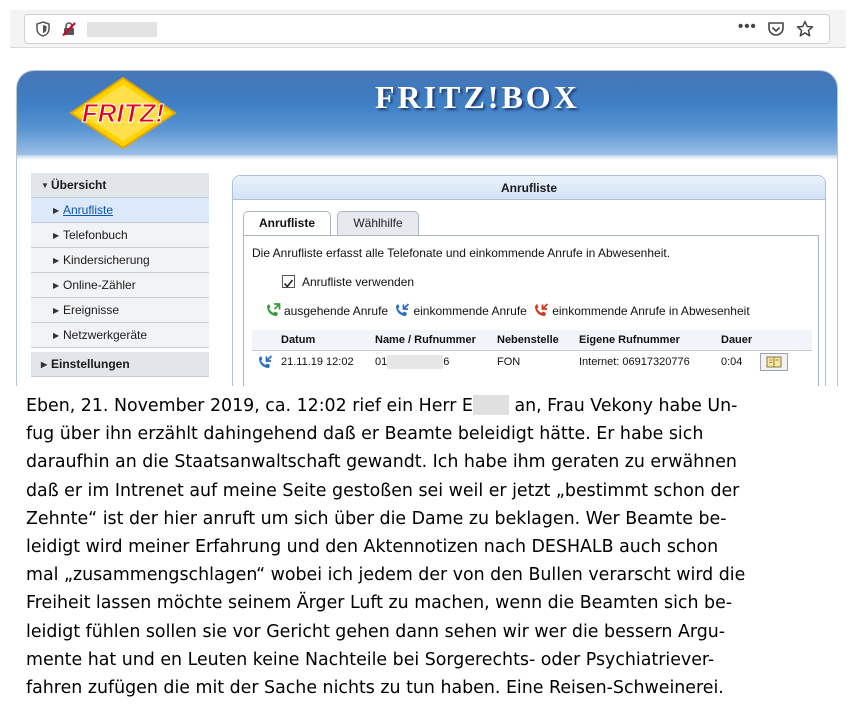  I want to click on call-duration: 0:04, so click(732, 362).